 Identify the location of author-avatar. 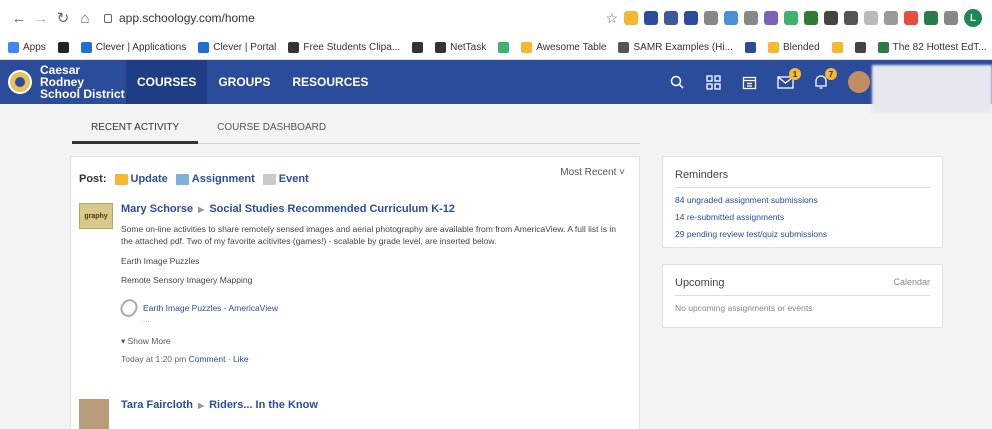
(94, 414).